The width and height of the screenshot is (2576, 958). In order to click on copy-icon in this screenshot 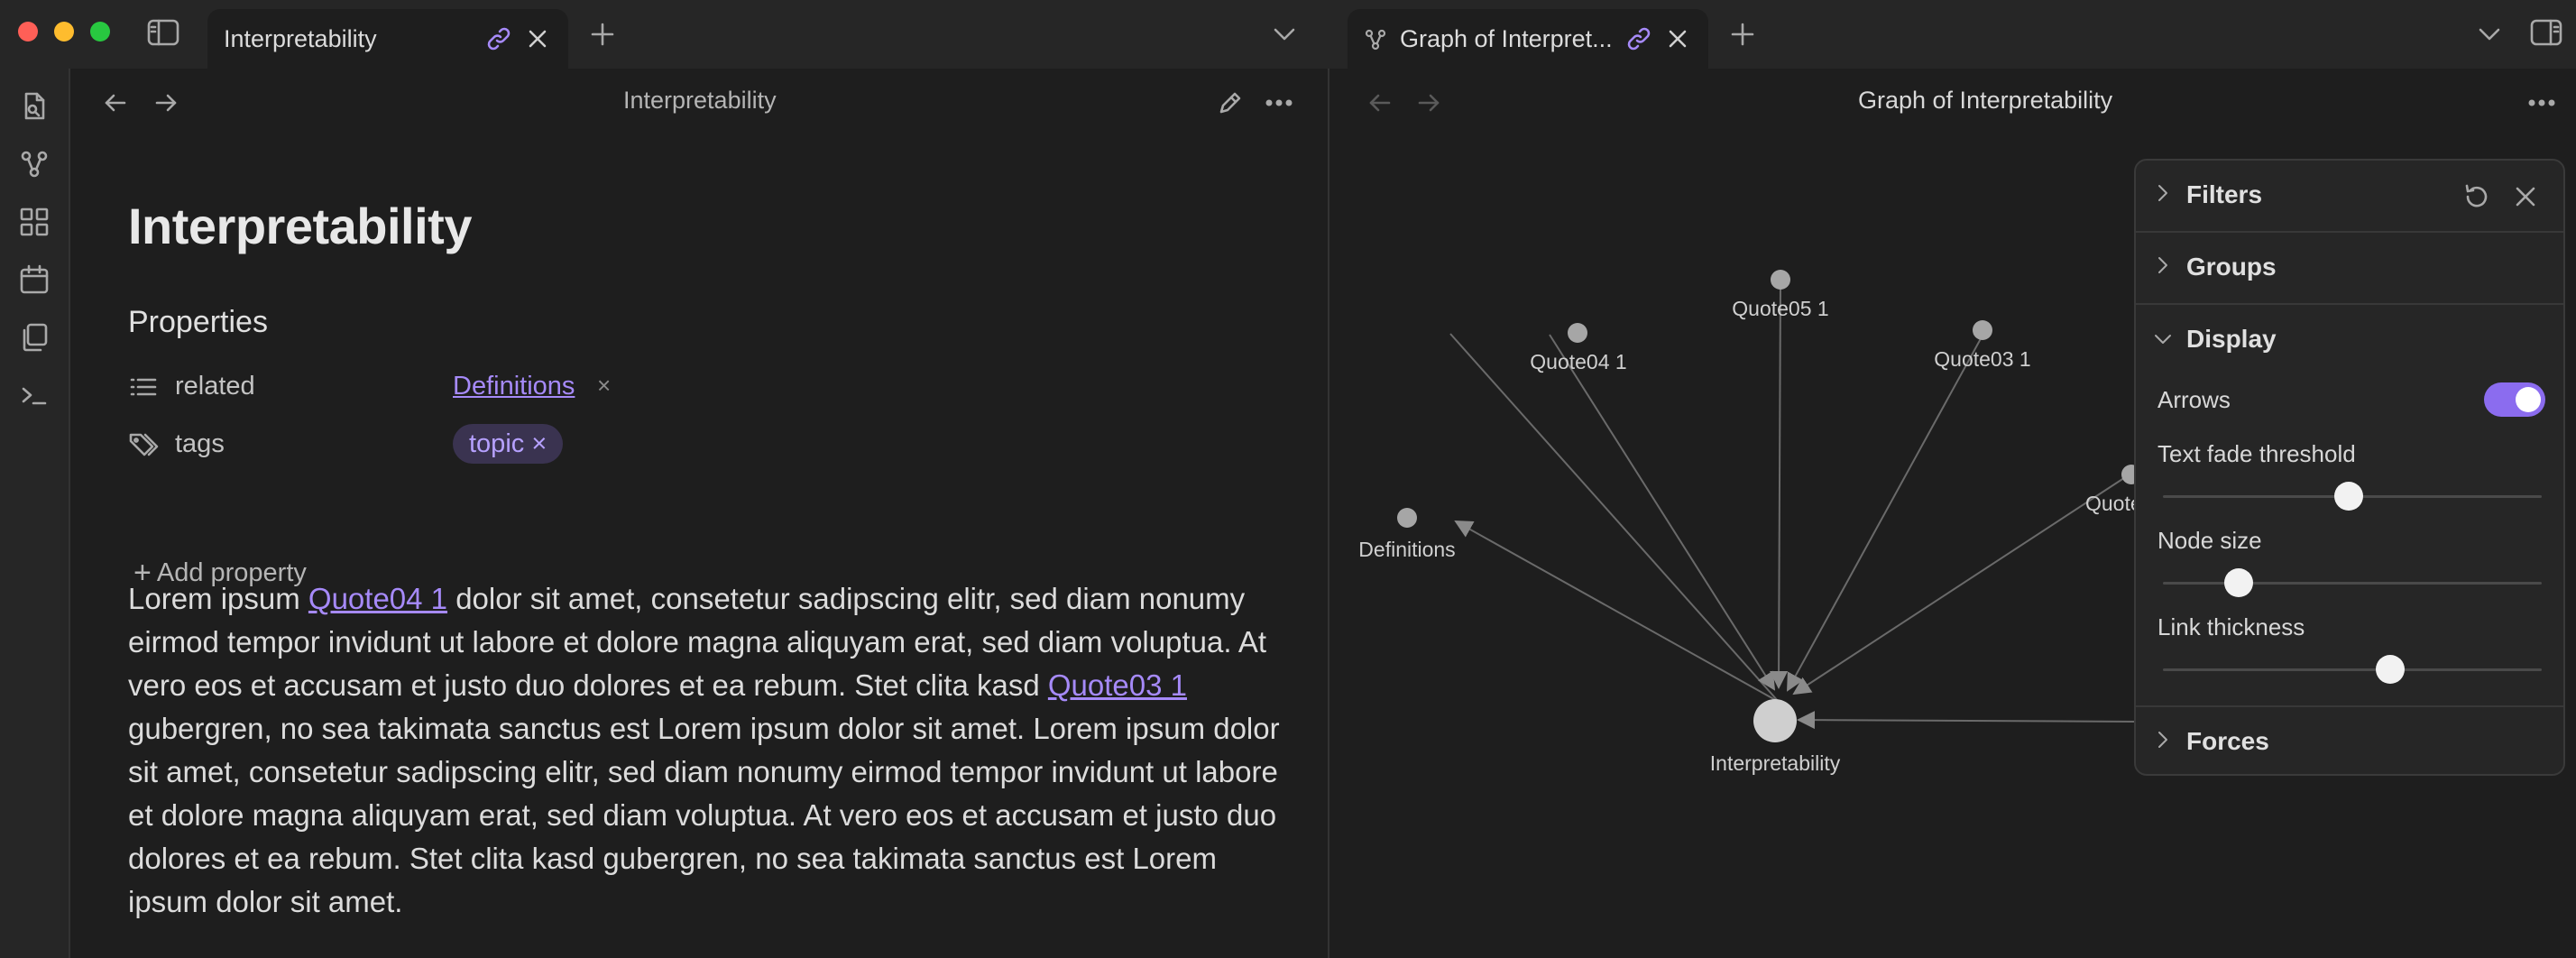, I will do `click(34, 337)`.